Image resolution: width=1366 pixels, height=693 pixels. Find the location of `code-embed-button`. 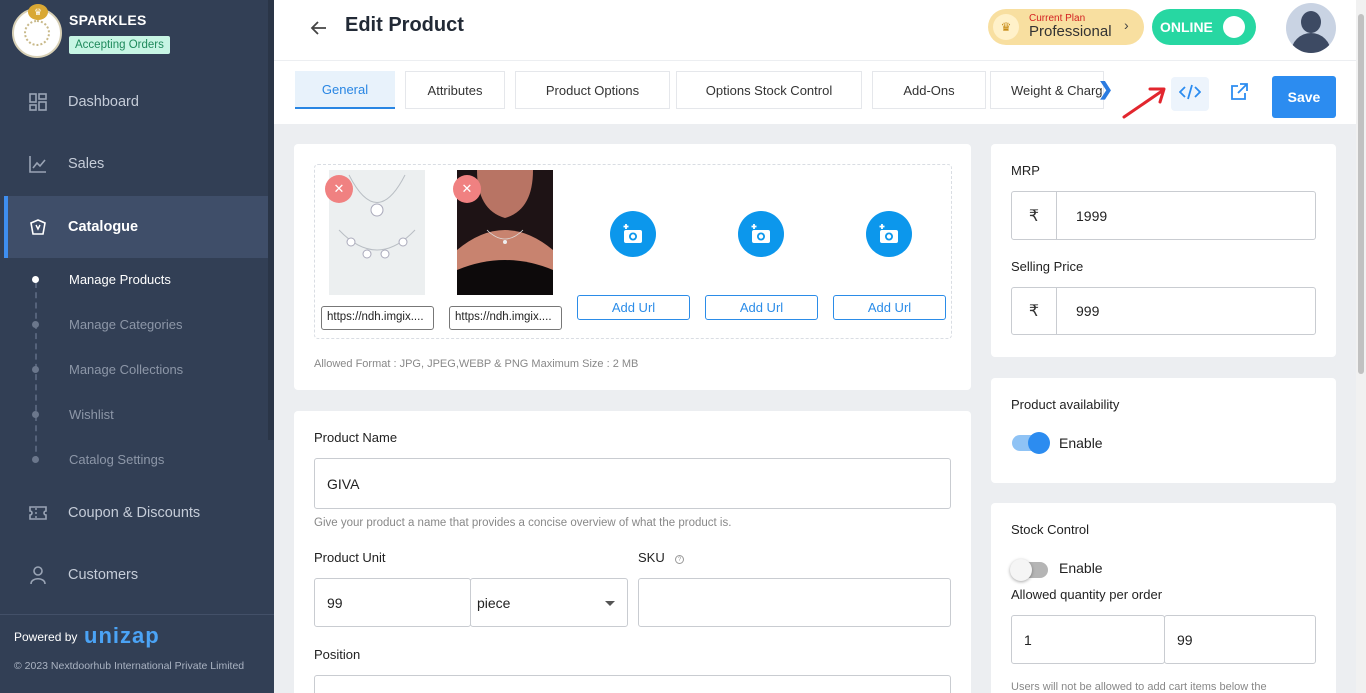

code-embed-button is located at coordinates (1190, 94).